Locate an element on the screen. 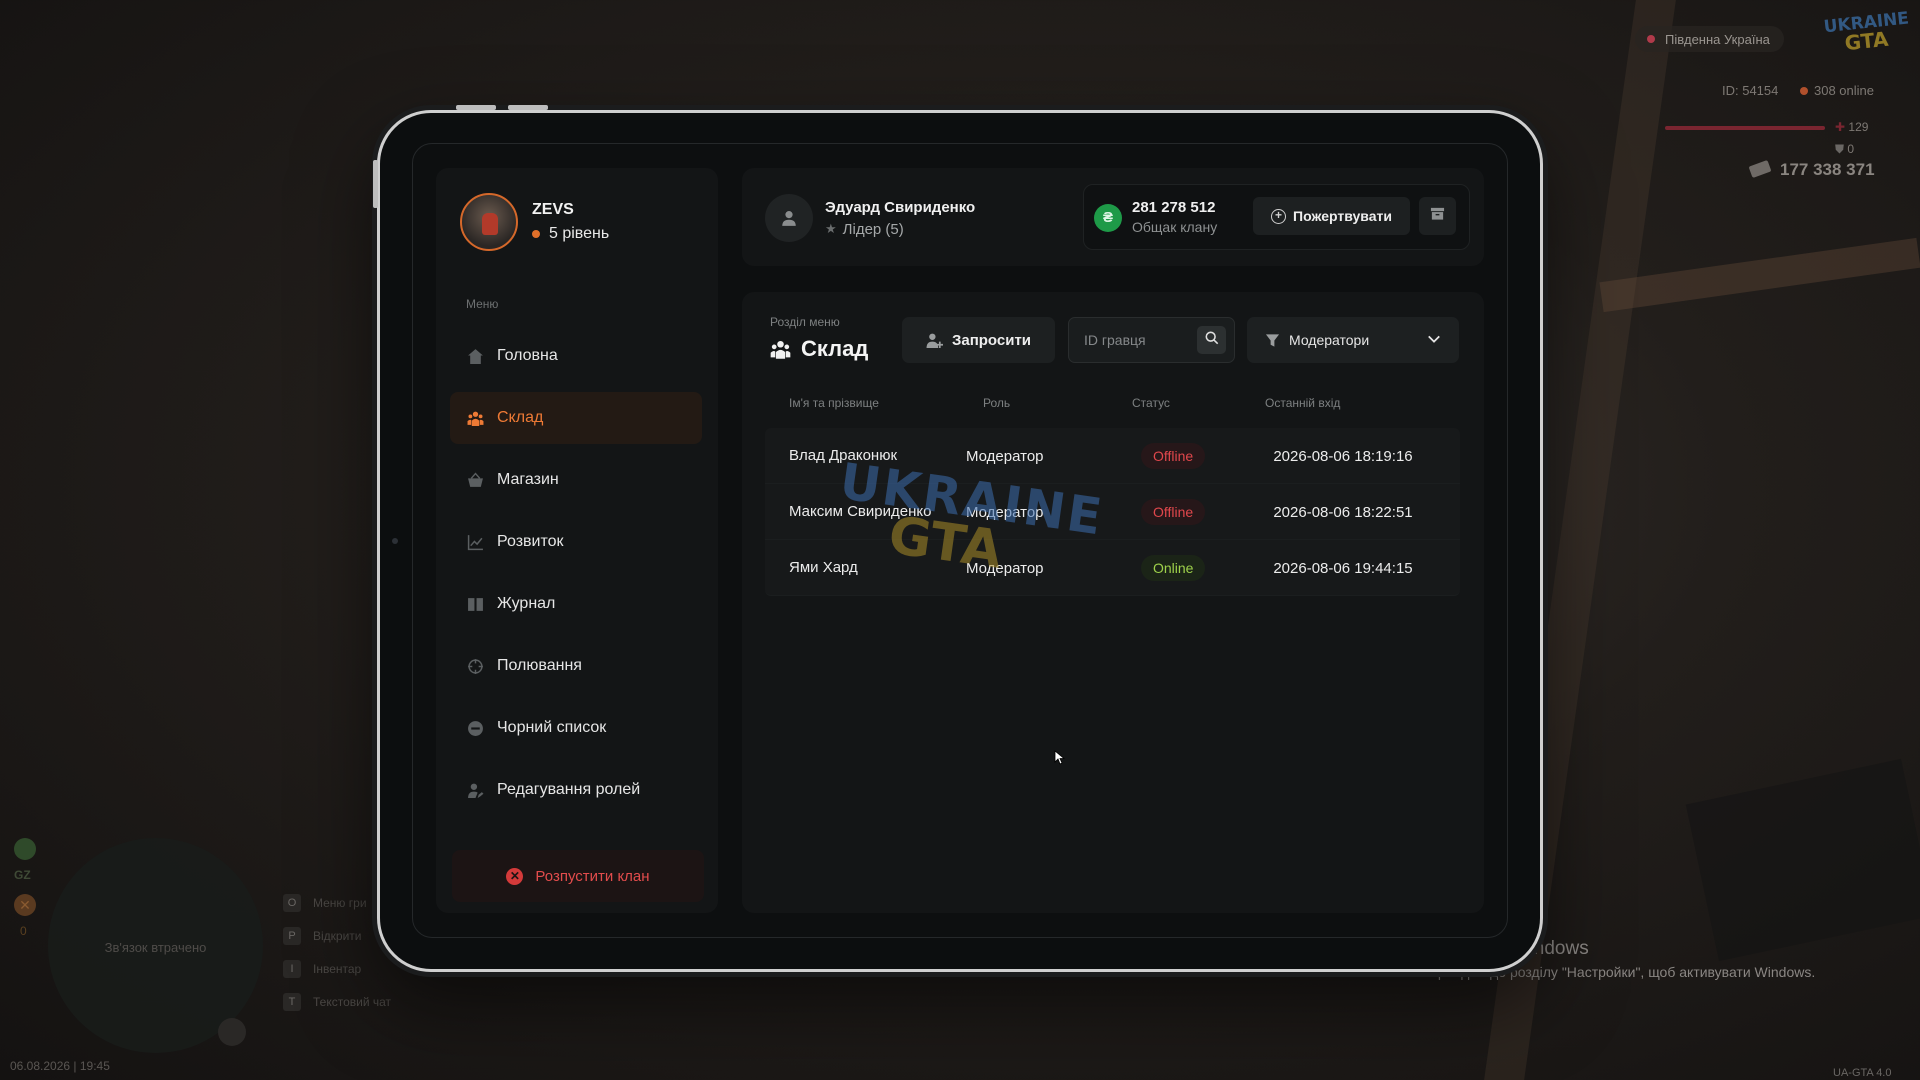  game-logo: UKRAINE GTA is located at coordinates (1866, 35).